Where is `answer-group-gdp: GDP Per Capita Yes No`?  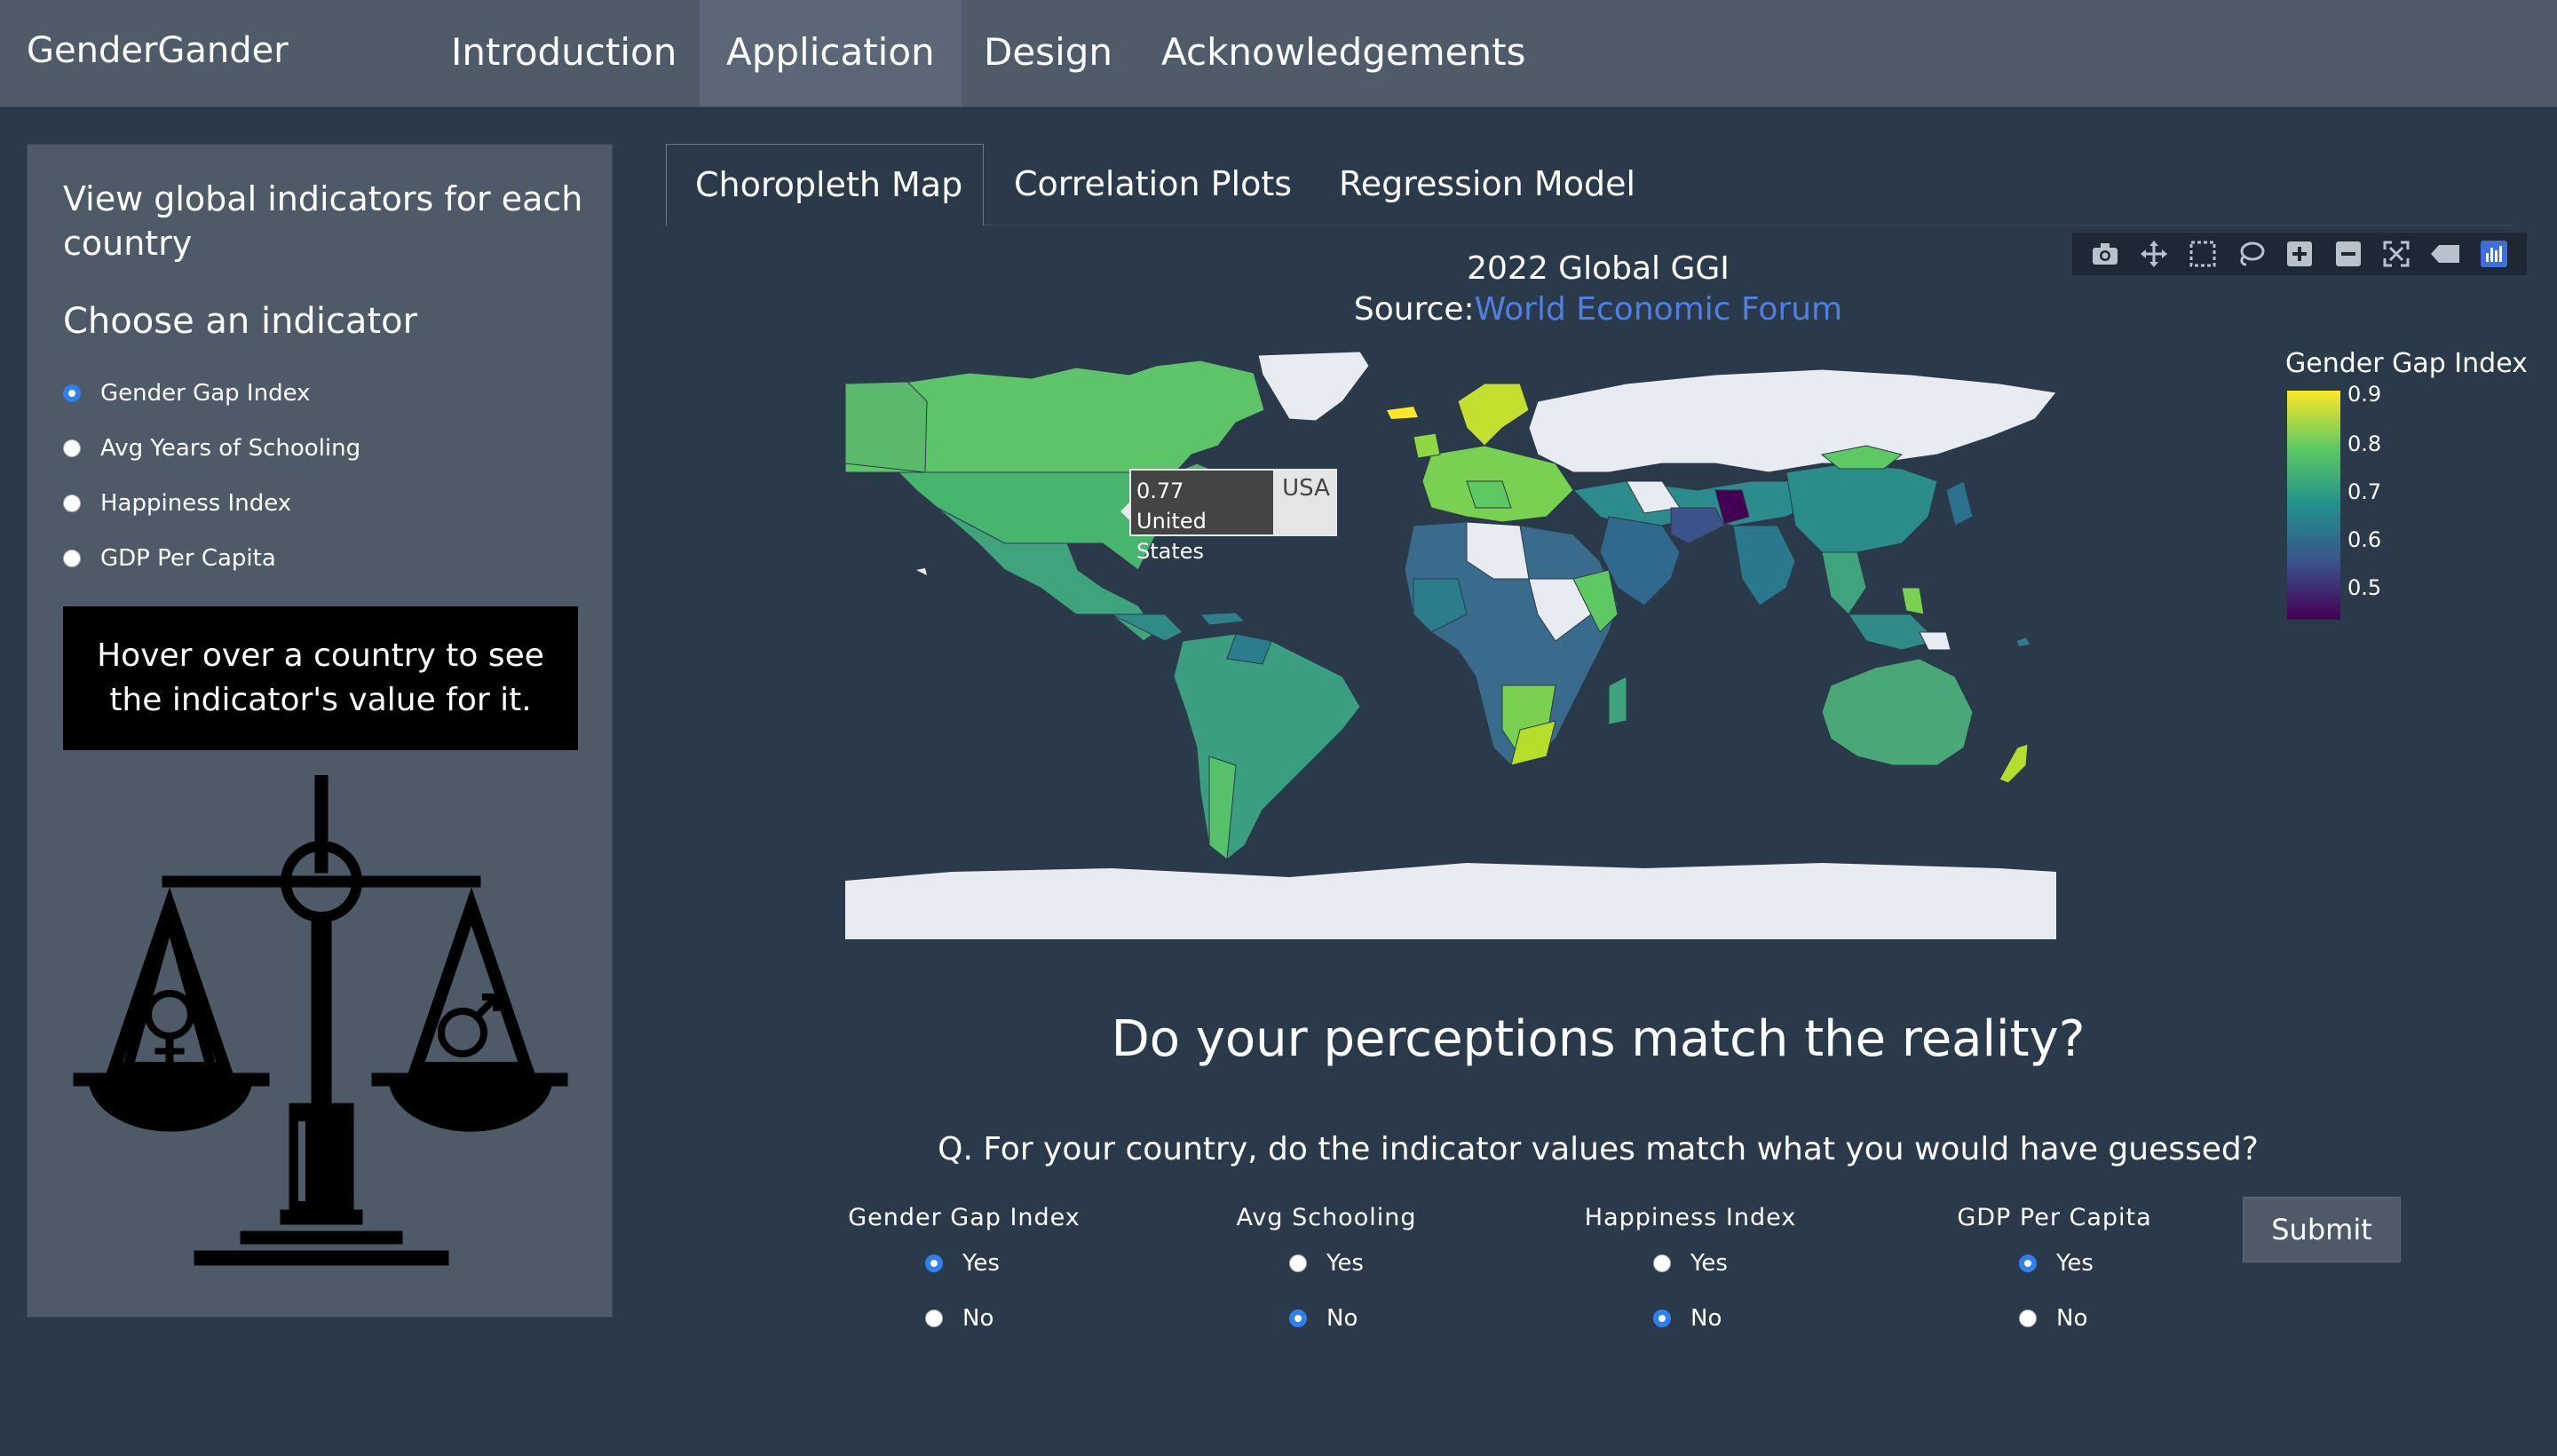
answer-group-gdp: GDP Per Capita Yes No is located at coordinates (2054, 1268).